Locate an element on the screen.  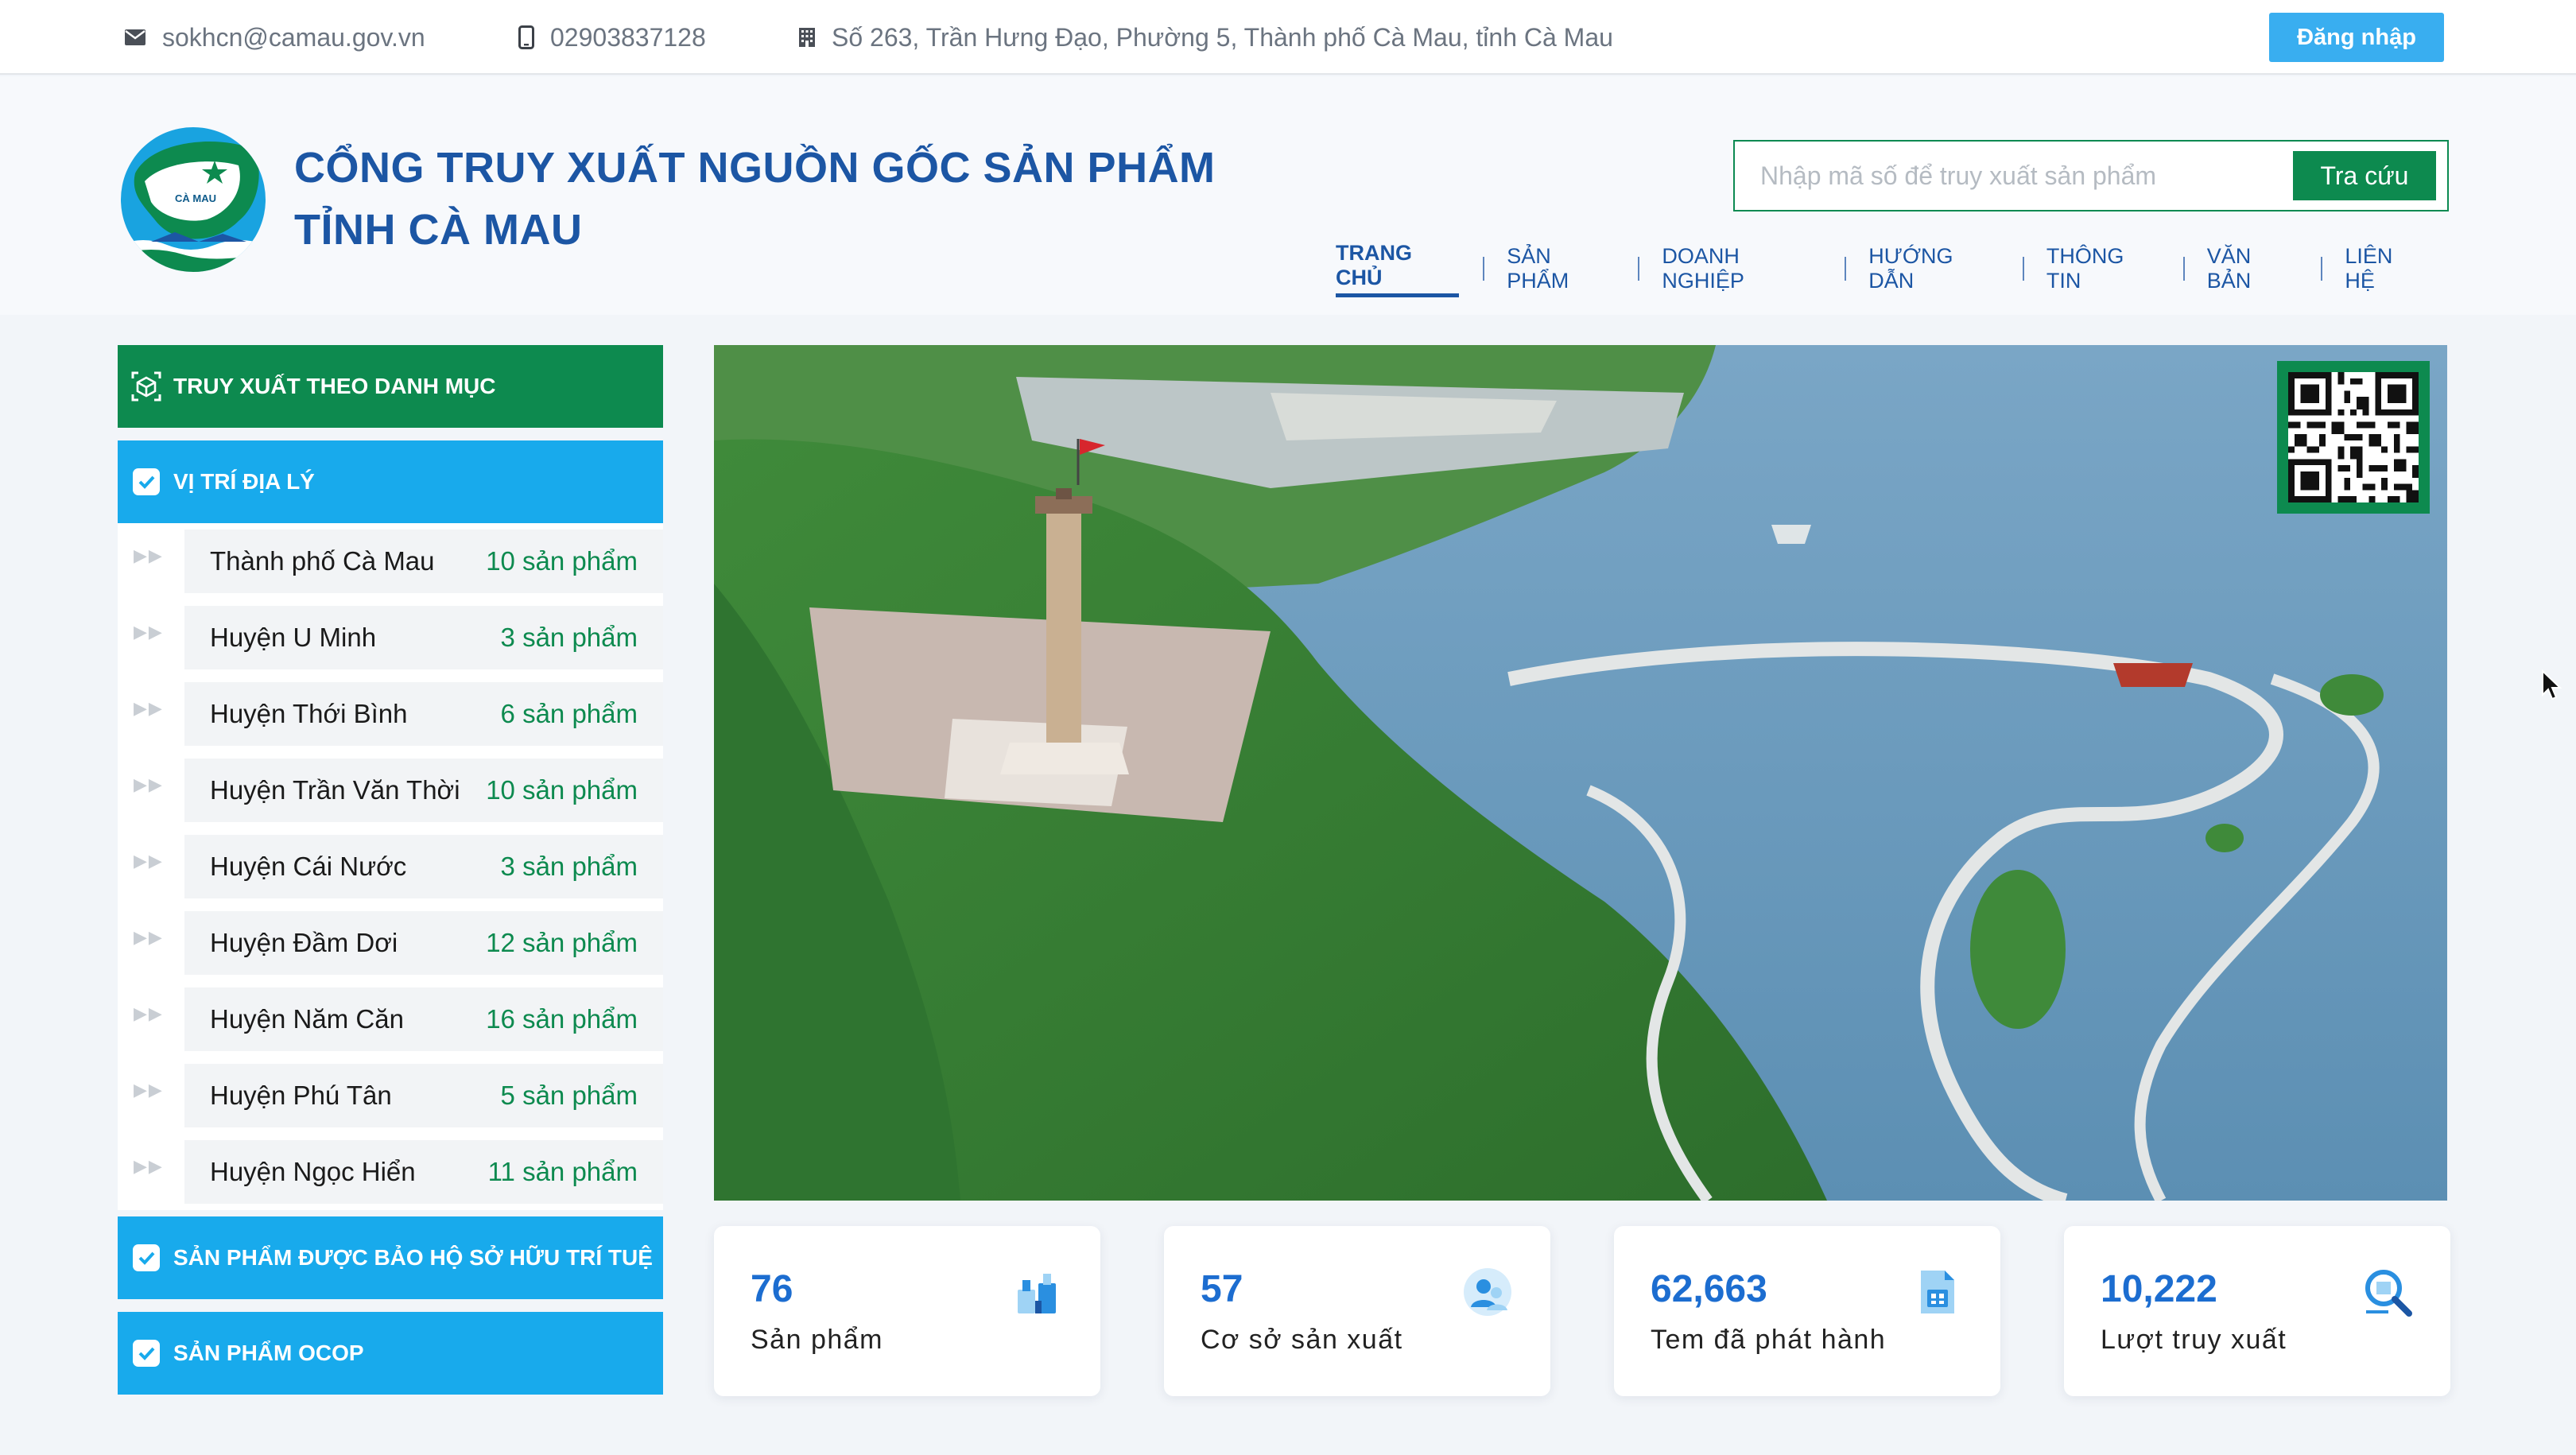
location-count: 16 sản phẩm is located at coordinates (562, 1019).